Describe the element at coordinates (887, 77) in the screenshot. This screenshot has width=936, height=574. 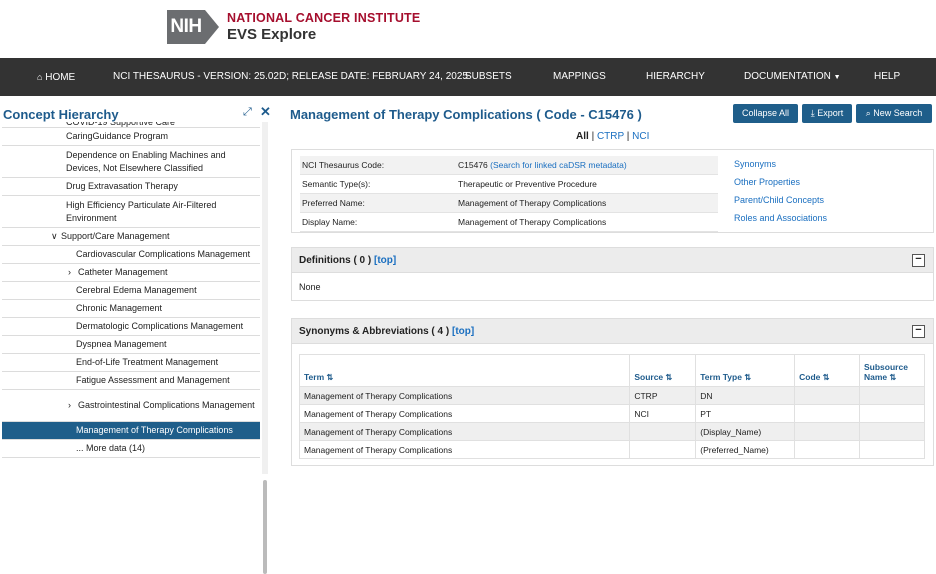
I see `nav-help: HELP` at that location.